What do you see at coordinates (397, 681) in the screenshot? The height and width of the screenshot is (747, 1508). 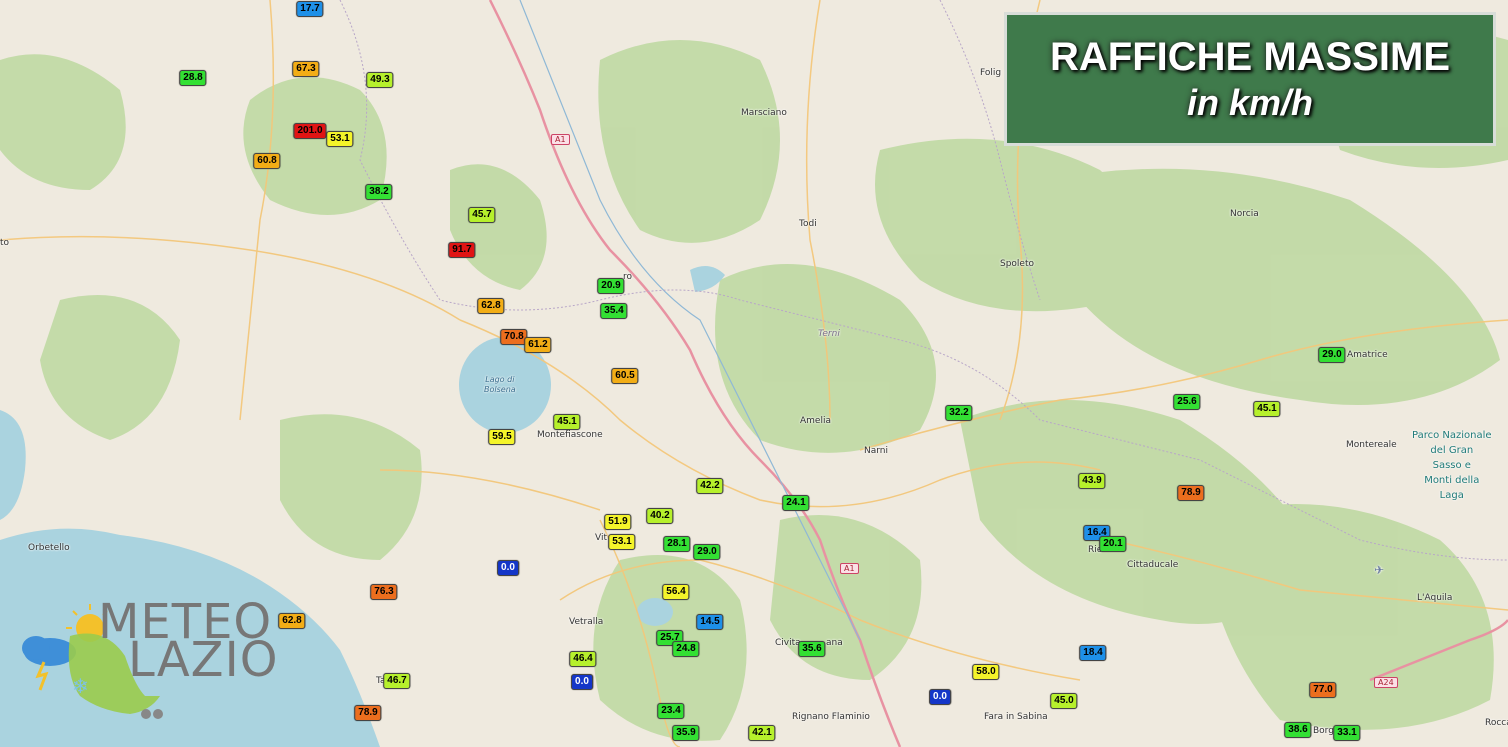 I see `gust-marker: 46.7` at bounding box center [397, 681].